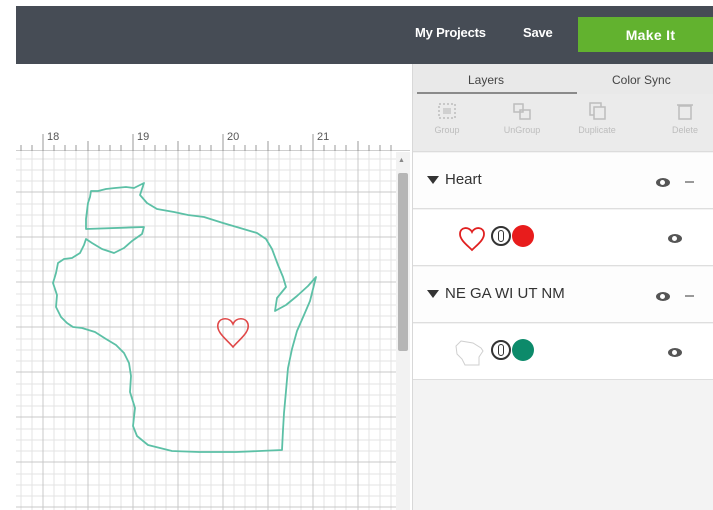  What do you see at coordinates (563, 238) in the screenshot?
I see `layer-item-heart` at bounding box center [563, 238].